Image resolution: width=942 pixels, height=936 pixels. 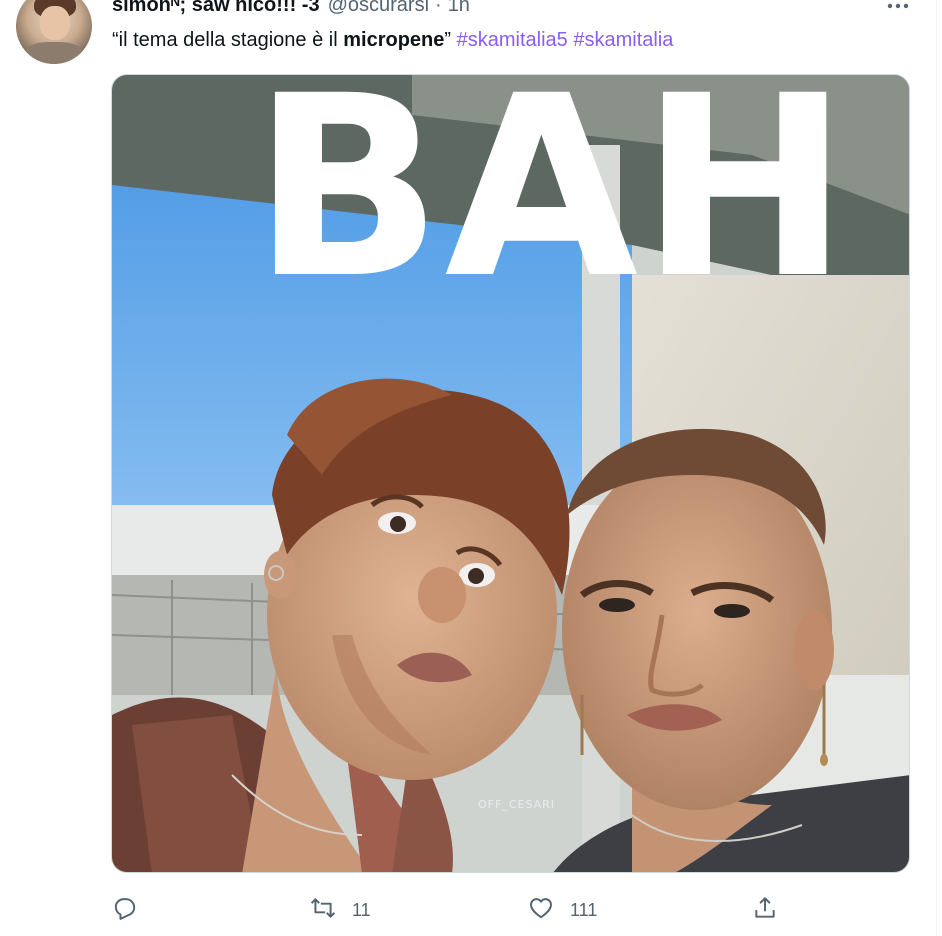 I want to click on column-border, so click(x=936, y=468).